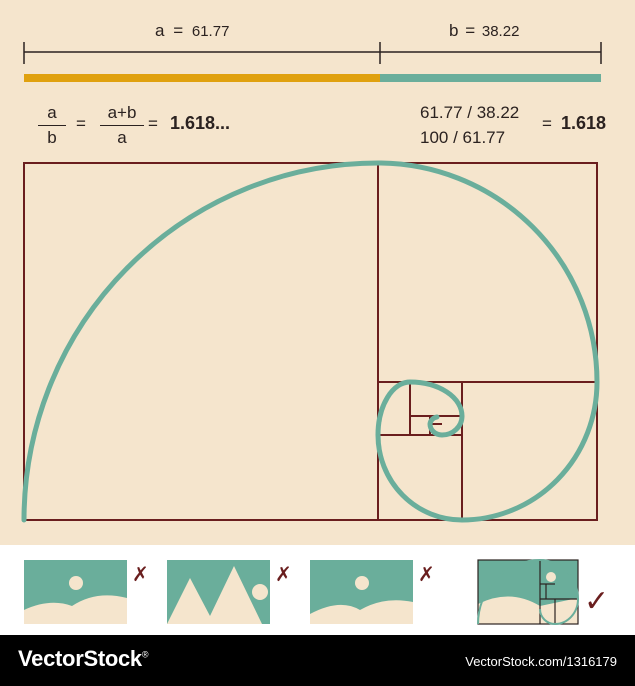 The height and width of the screenshot is (686, 635). Describe the element at coordinates (283, 575) in the screenshot. I see `reject-mark-2: ✗` at that location.